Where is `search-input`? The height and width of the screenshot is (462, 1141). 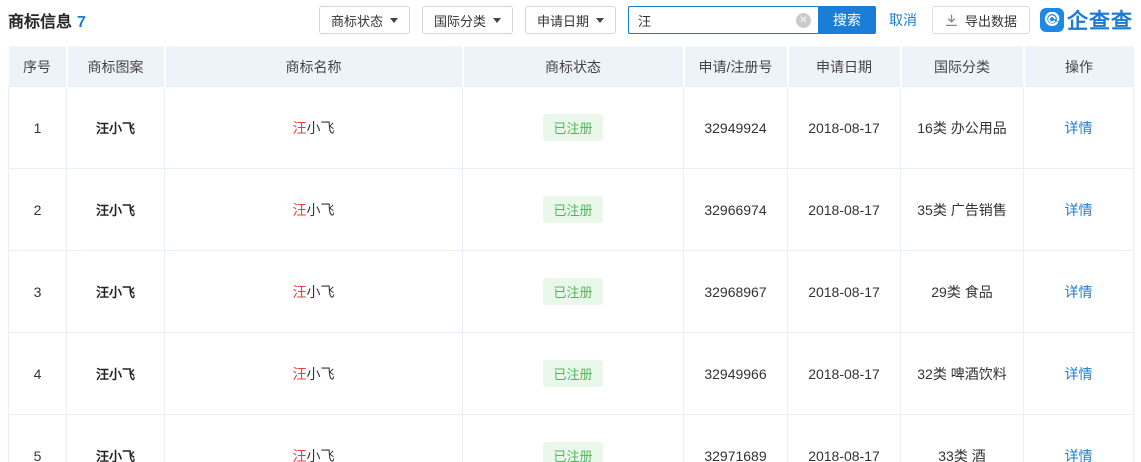 search-input is located at coordinates (723, 20).